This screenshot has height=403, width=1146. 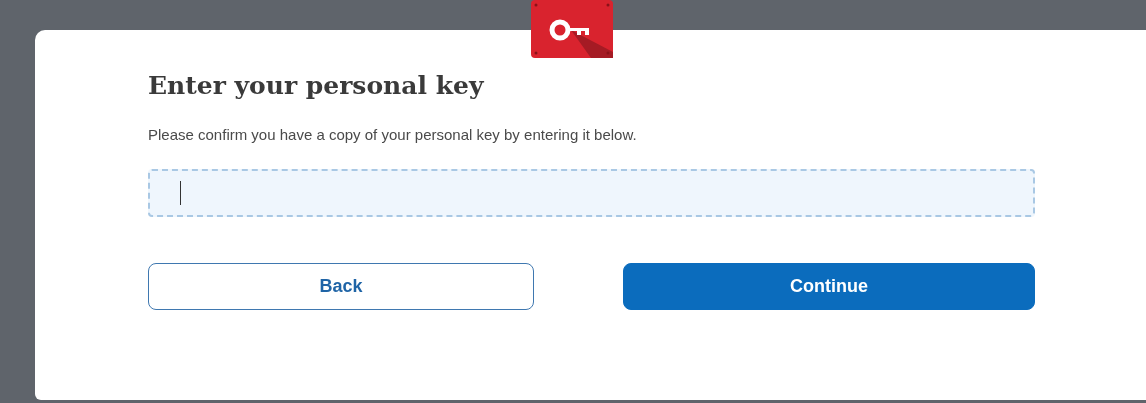 I want to click on key-input-field, so click(x=591, y=192).